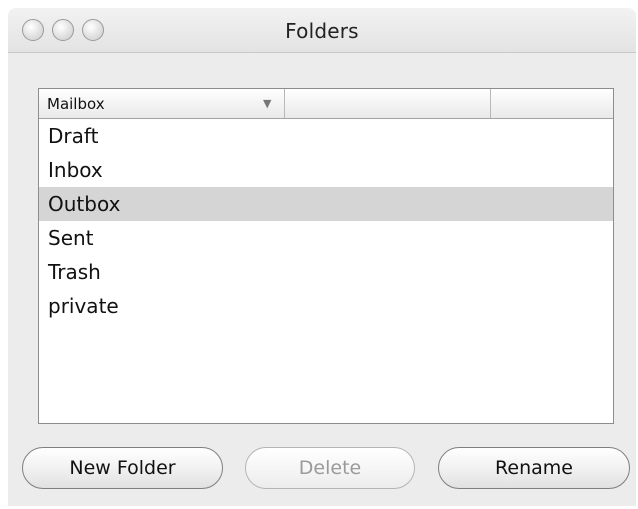 This screenshot has height=509, width=638. Describe the element at coordinates (326, 136) in the screenshot. I see `list-item: Draft` at that location.